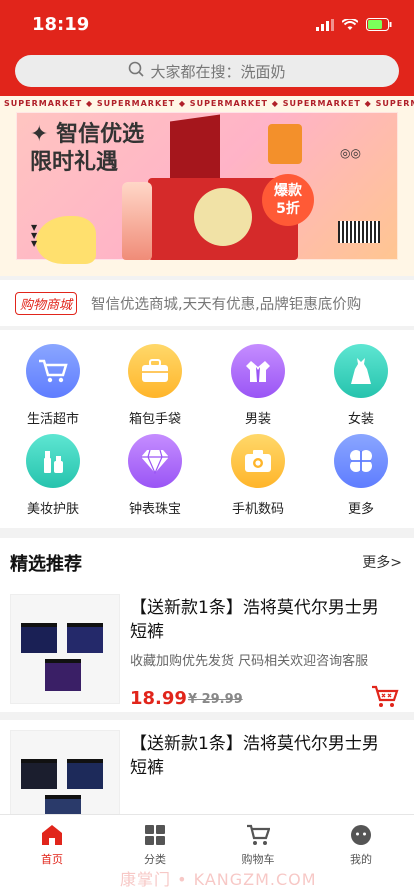 The height and width of the screenshot is (896, 414). I want to click on recommend-more-link: 更多>, so click(382, 562).